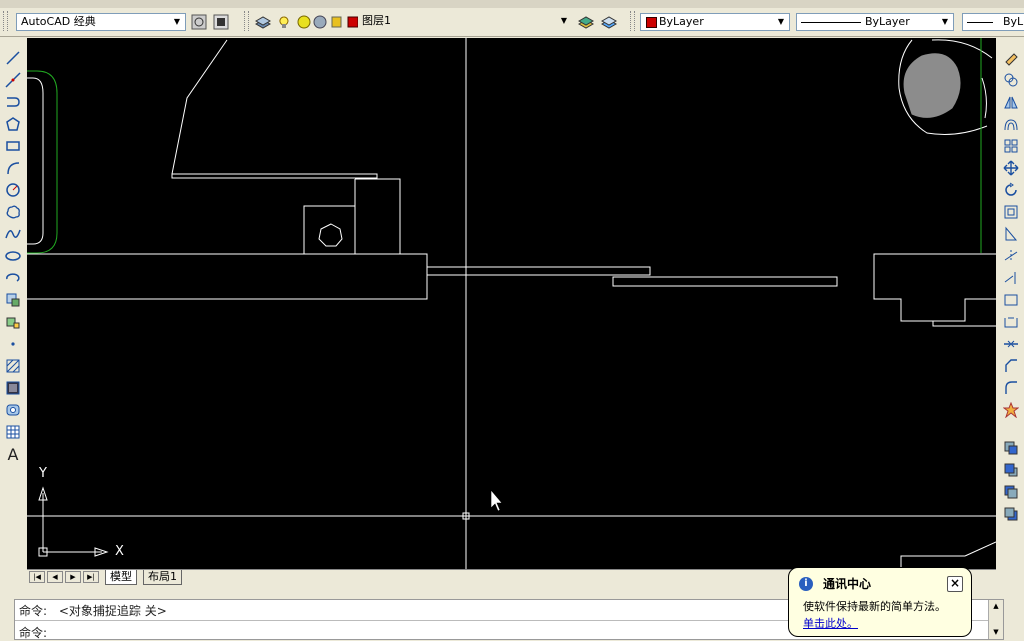 This screenshot has height=641, width=1024. What do you see at coordinates (13, 124) in the screenshot?
I see `polygon-icon` at bounding box center [13, 124].